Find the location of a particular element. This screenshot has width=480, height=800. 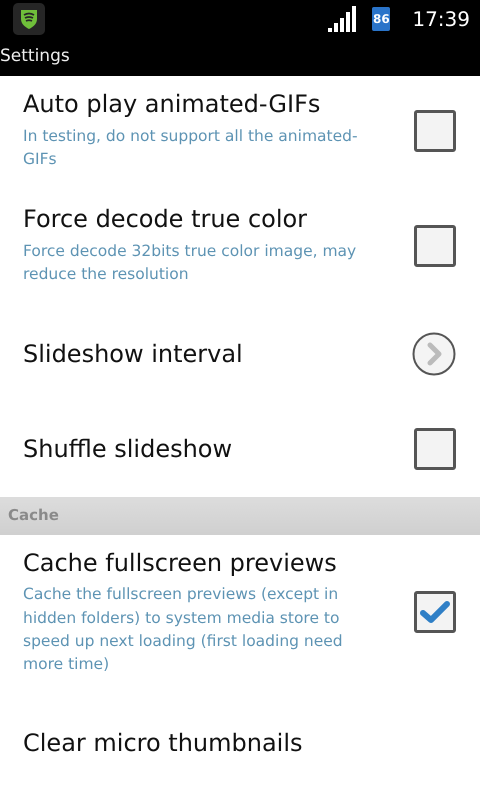

setting-summary: Force decode 32bits true color image, may reduce the resolution is located at coordinates (190, 263).